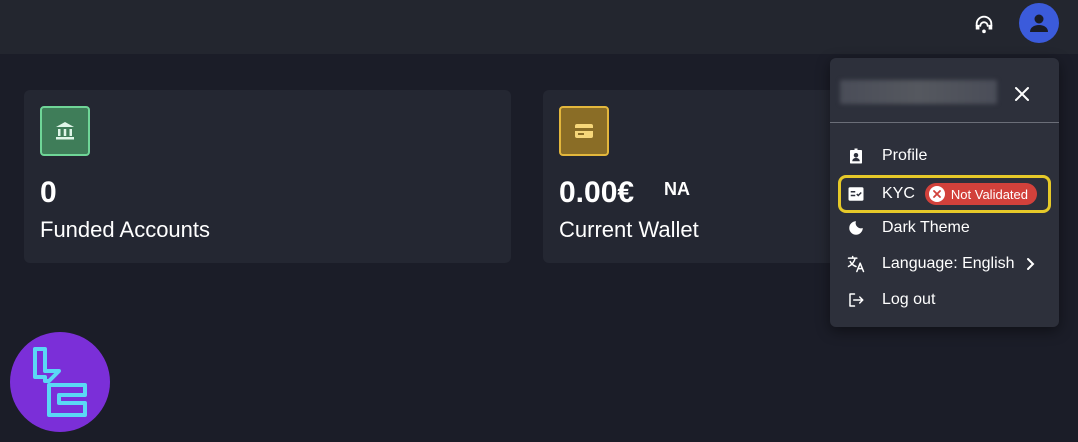  What do you see at coordinates (909, 299) in the screenshot?
I see `menu-item-logout-label: Log out` at bounding box center [909, 299].